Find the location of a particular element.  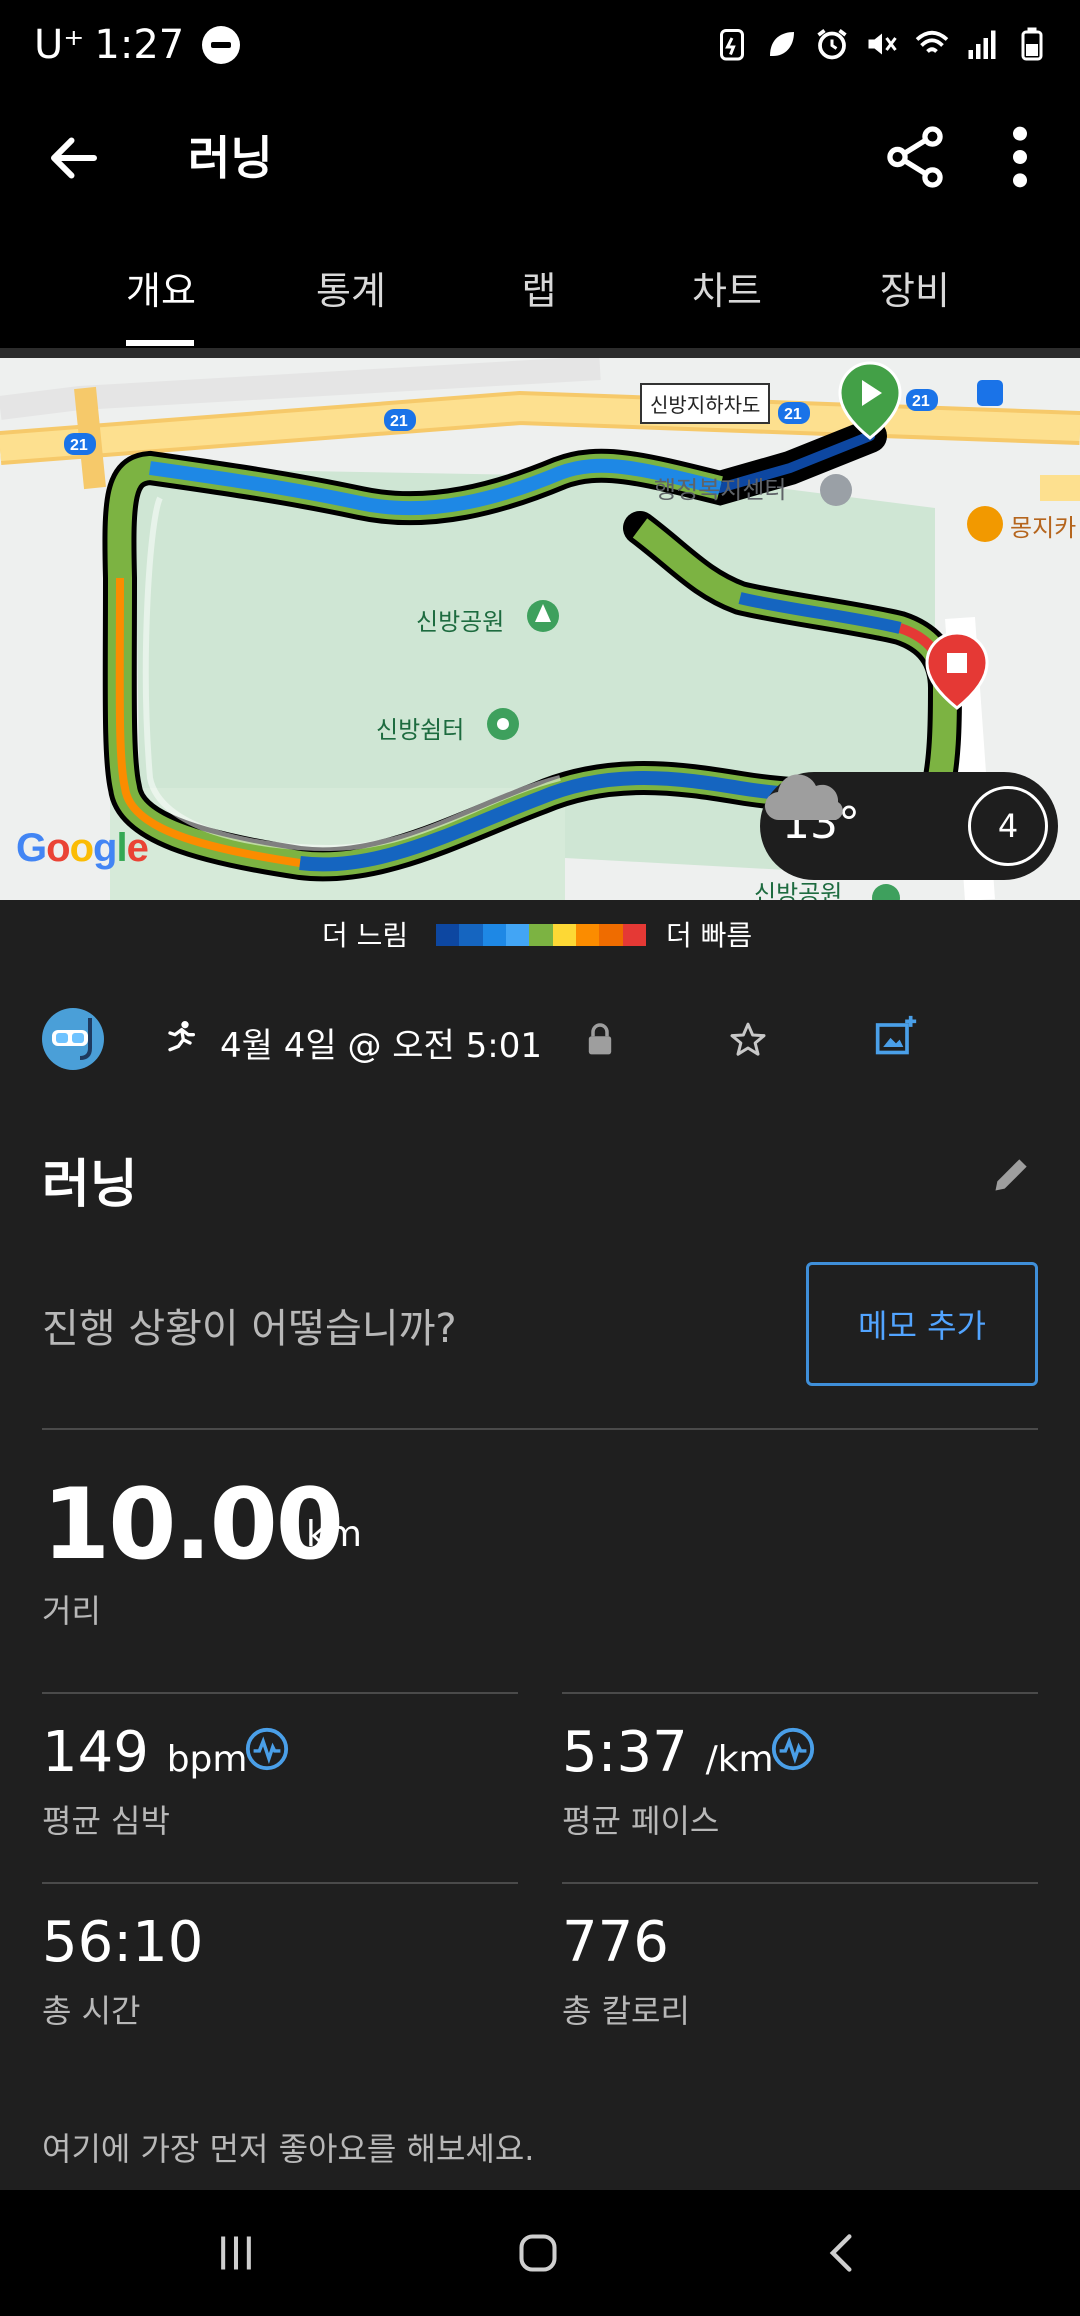

status-left: U⁺ 1:27 is located at coordinates (137, 45).